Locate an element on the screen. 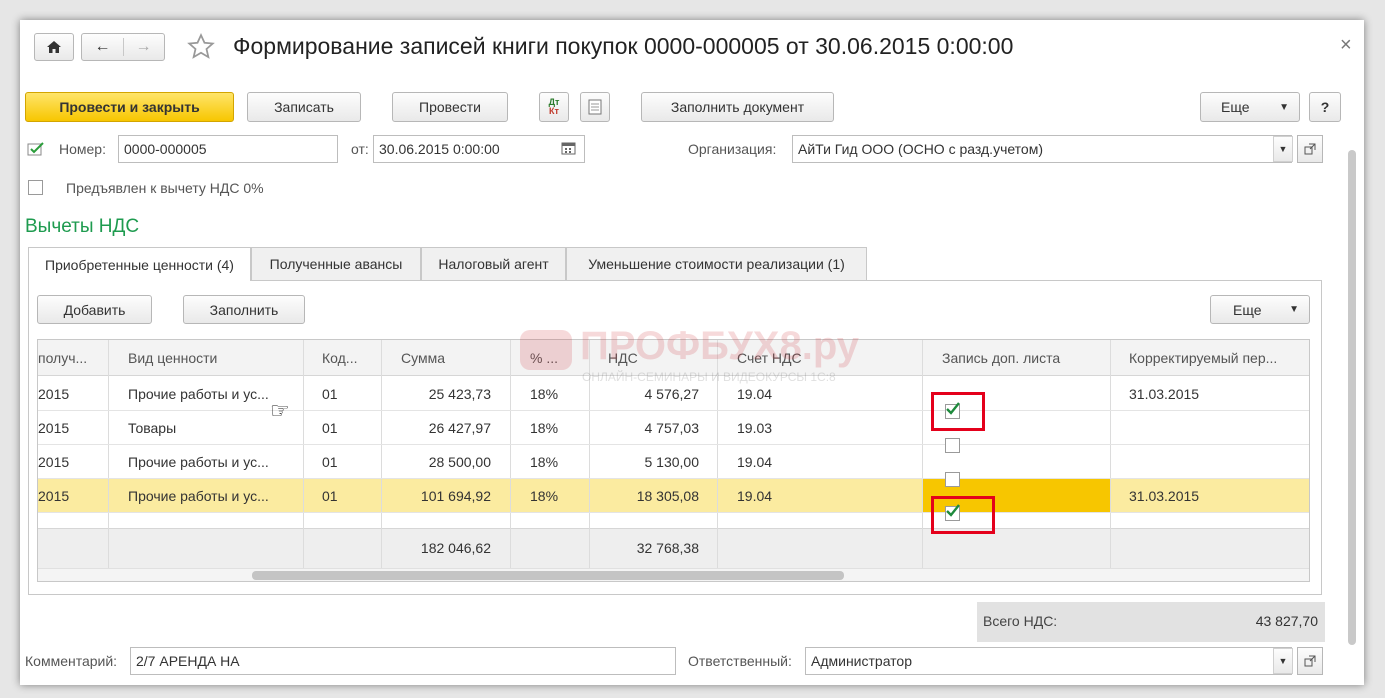  table-row-3-vat: 18 305,08 is located at coordinates (644, 496).